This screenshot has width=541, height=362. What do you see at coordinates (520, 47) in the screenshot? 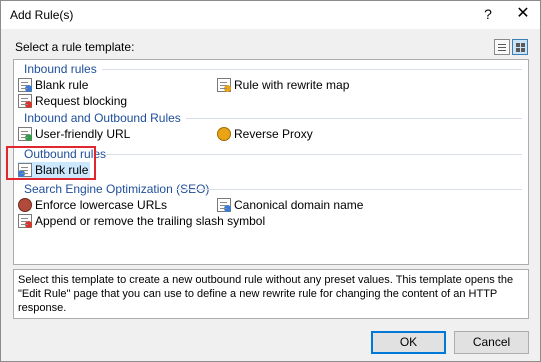
I see `tile-view-icon` at bounding box center [520, 47].